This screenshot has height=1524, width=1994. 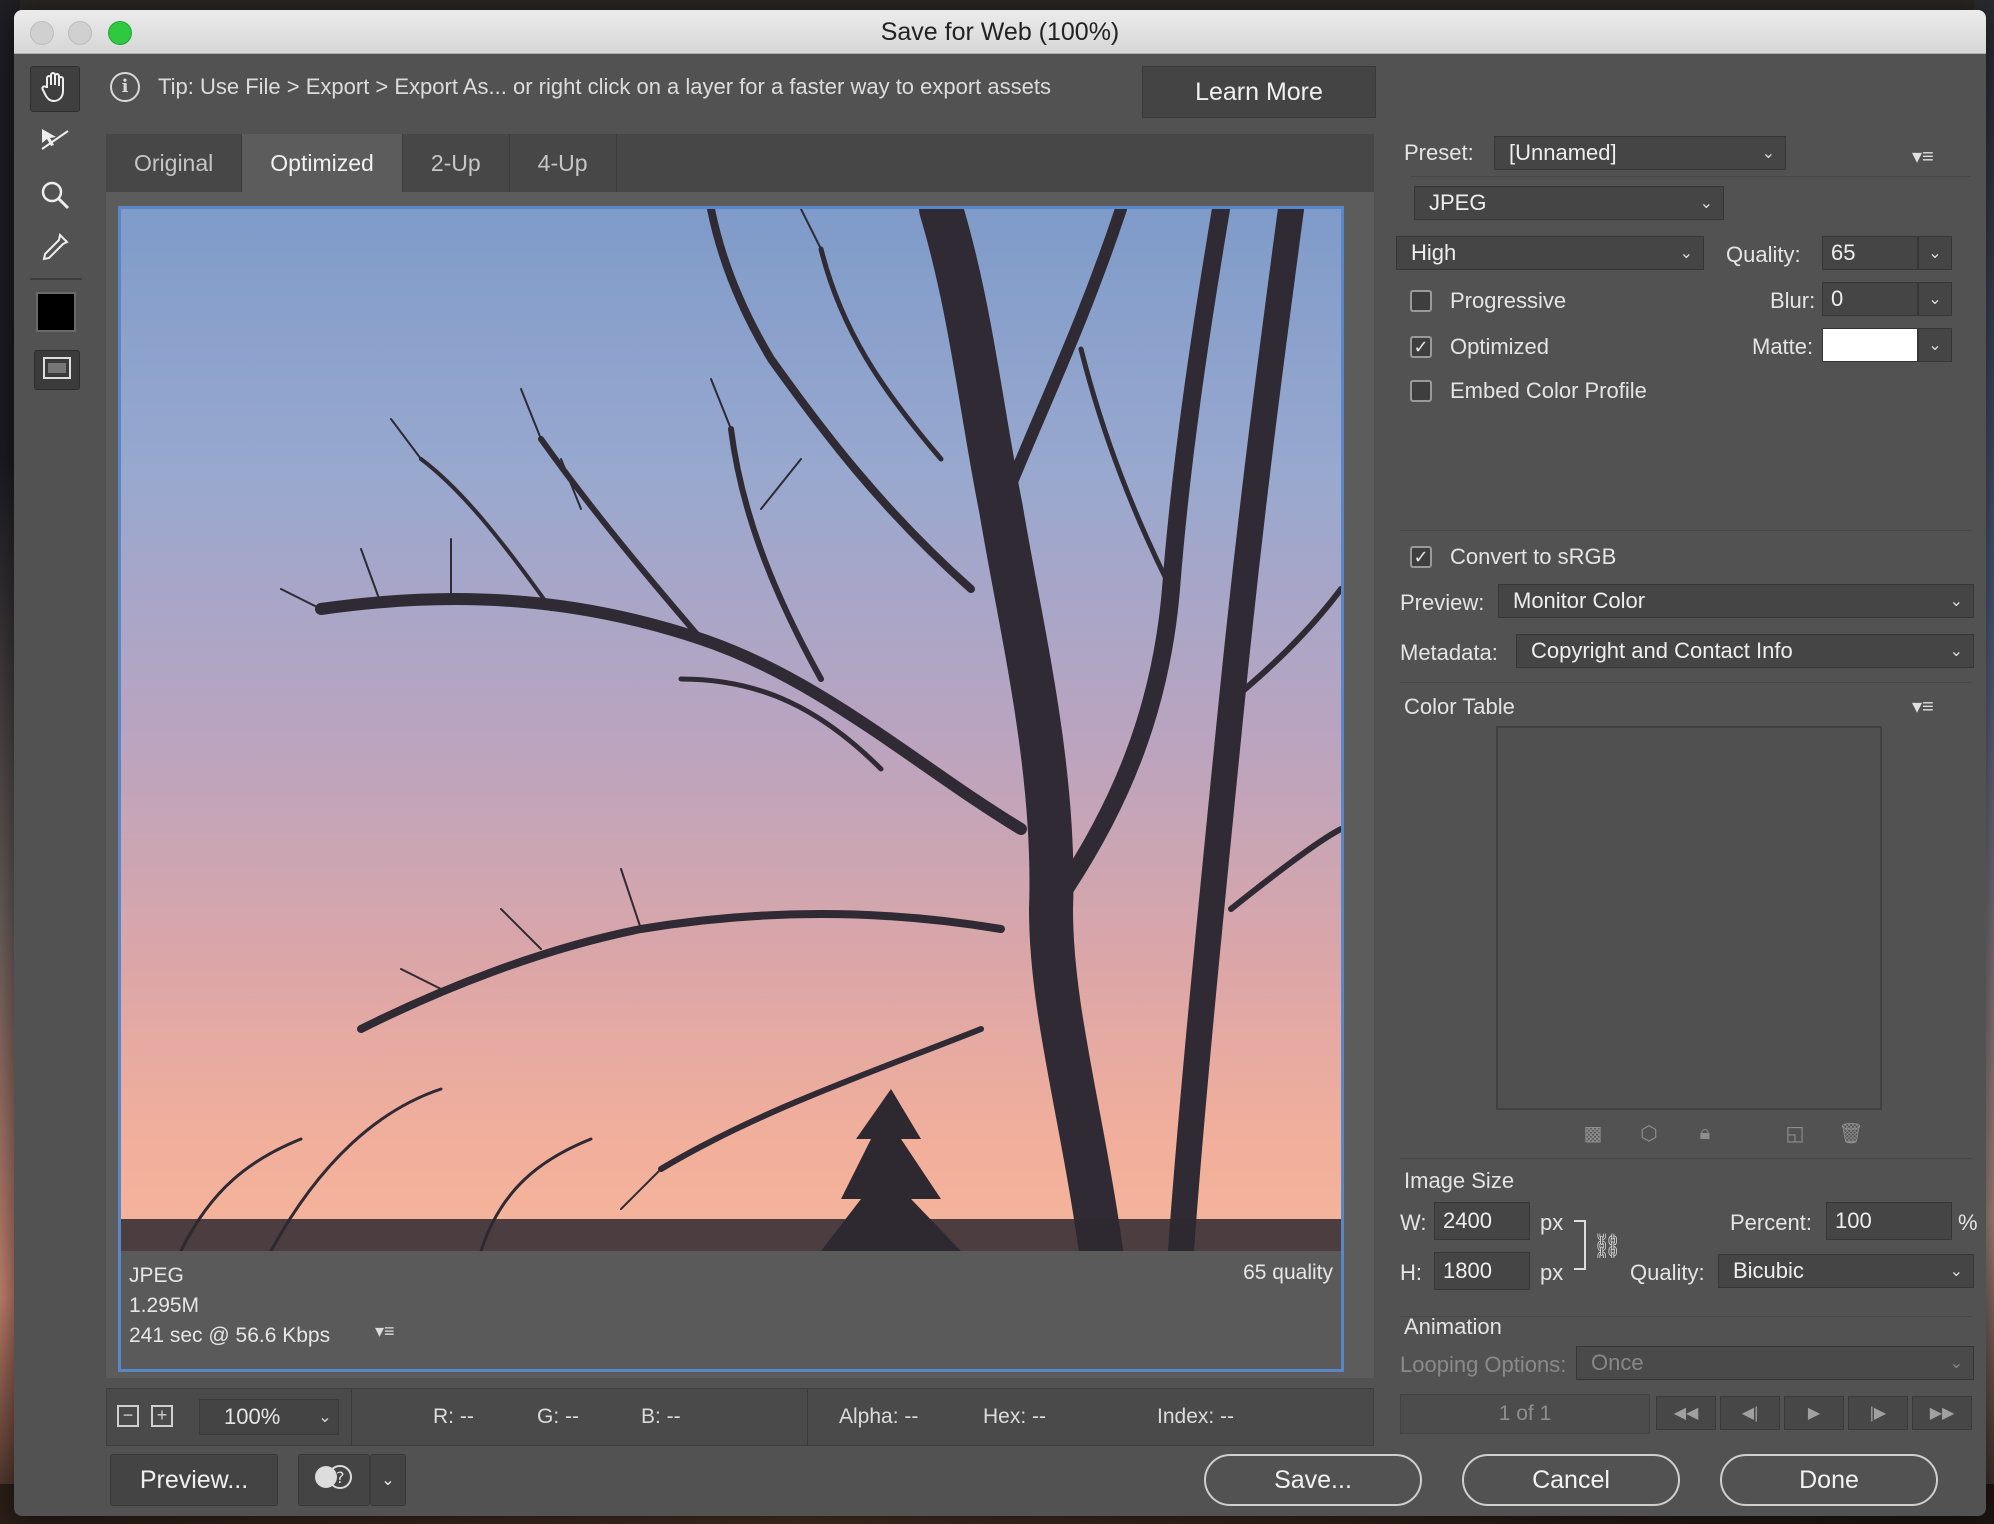 I want to click on optimized-label: Optimized, so click(x=1500, y=346).